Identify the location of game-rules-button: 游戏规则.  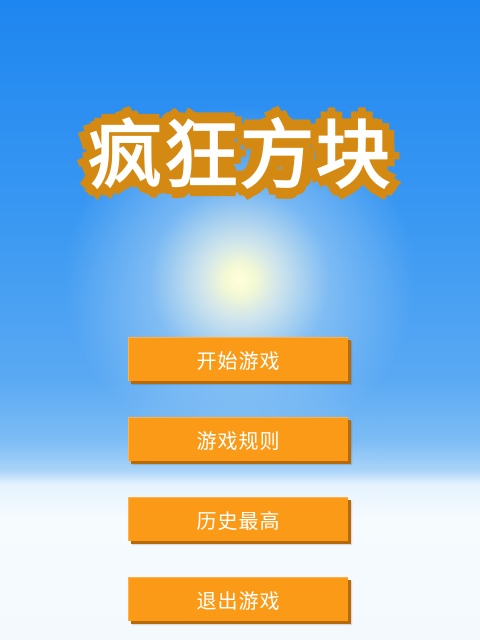
(238, 439).